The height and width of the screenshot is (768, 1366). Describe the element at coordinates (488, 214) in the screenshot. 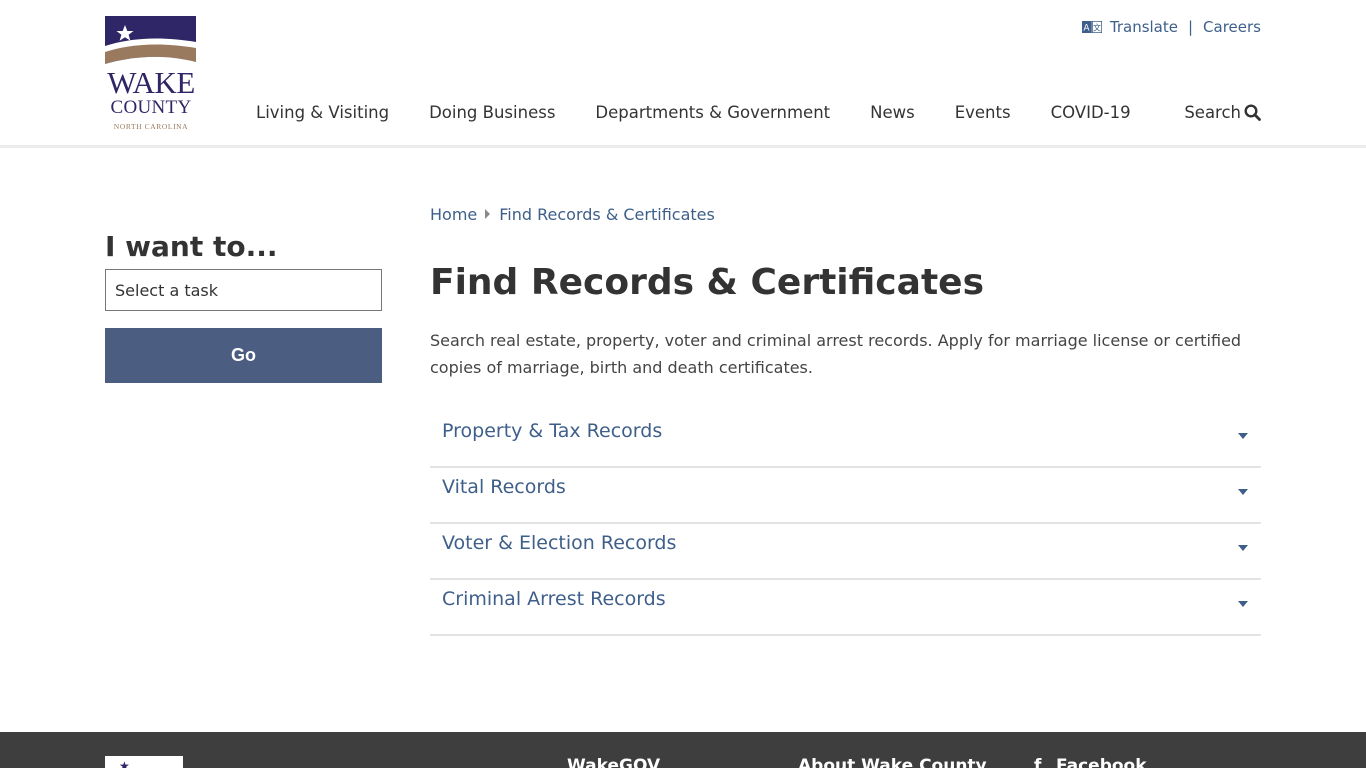

I see `breadcrumb-caret-icon` at that location.